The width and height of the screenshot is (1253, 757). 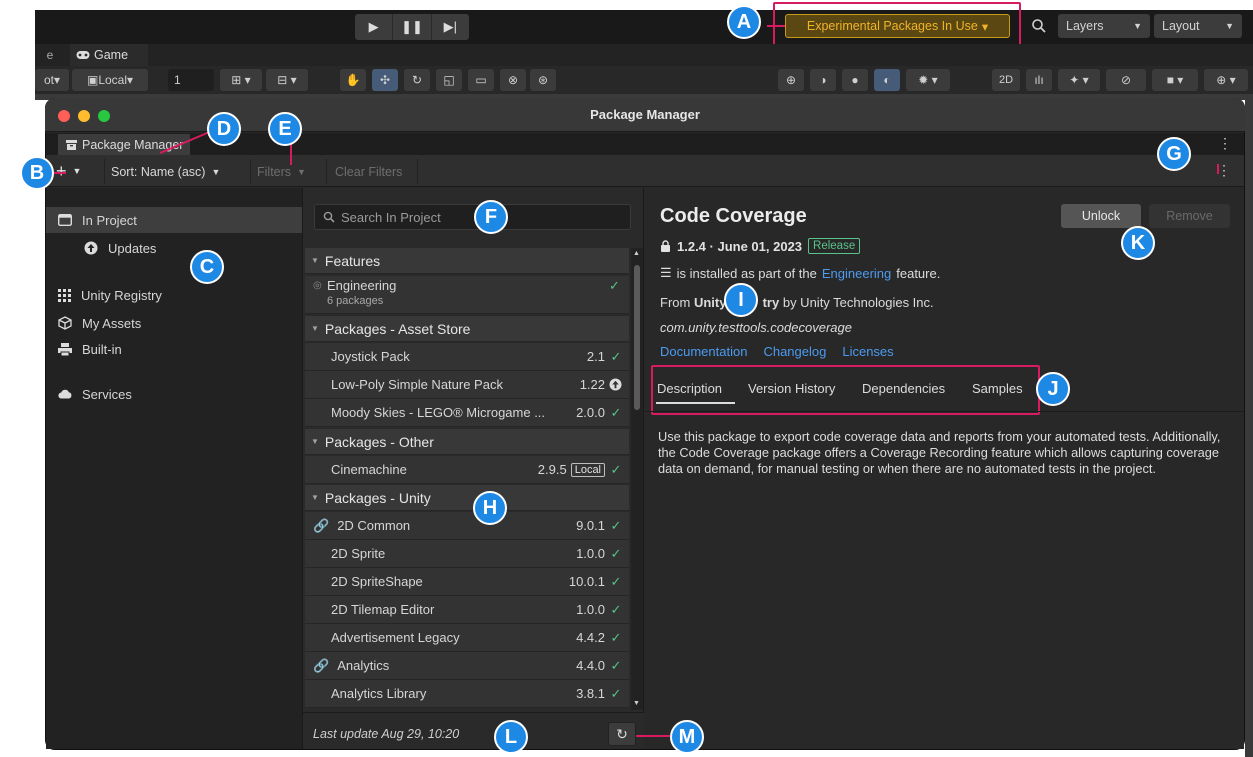 What do you see at coordinates (109, 55) in the screenshot?
I see `tab-game: Game` at bounding box center [109, 55].